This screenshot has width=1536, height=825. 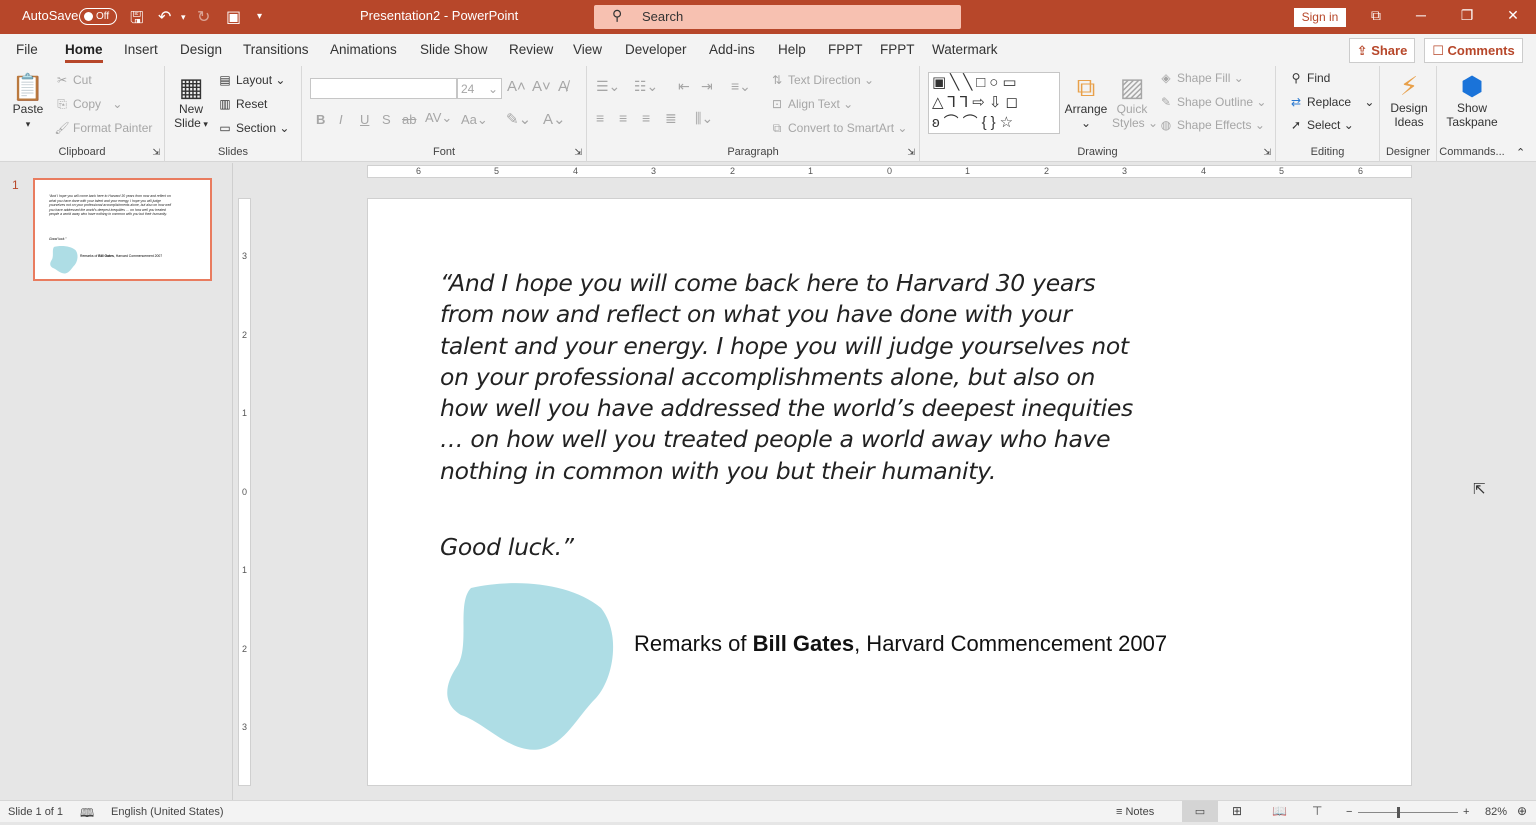 What do you see at coordinates (1467, 15) in the screenshot?
I see `restore-icon: ❐` at bounding box center [1467, 15].